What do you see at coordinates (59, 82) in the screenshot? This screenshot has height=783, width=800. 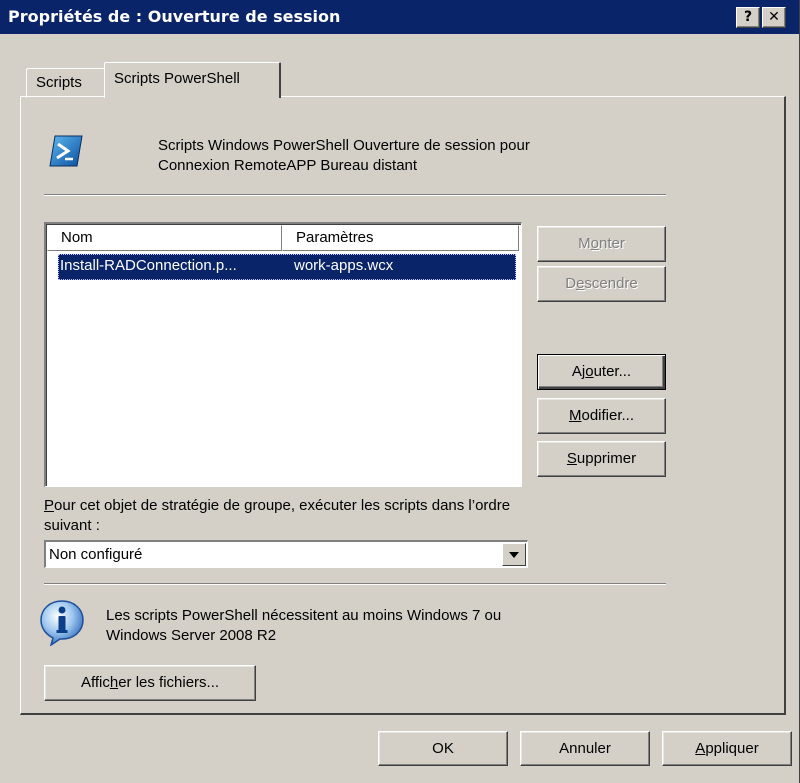 I see `tab-scripts-label: Scripts` at bounding box center [59, 82].